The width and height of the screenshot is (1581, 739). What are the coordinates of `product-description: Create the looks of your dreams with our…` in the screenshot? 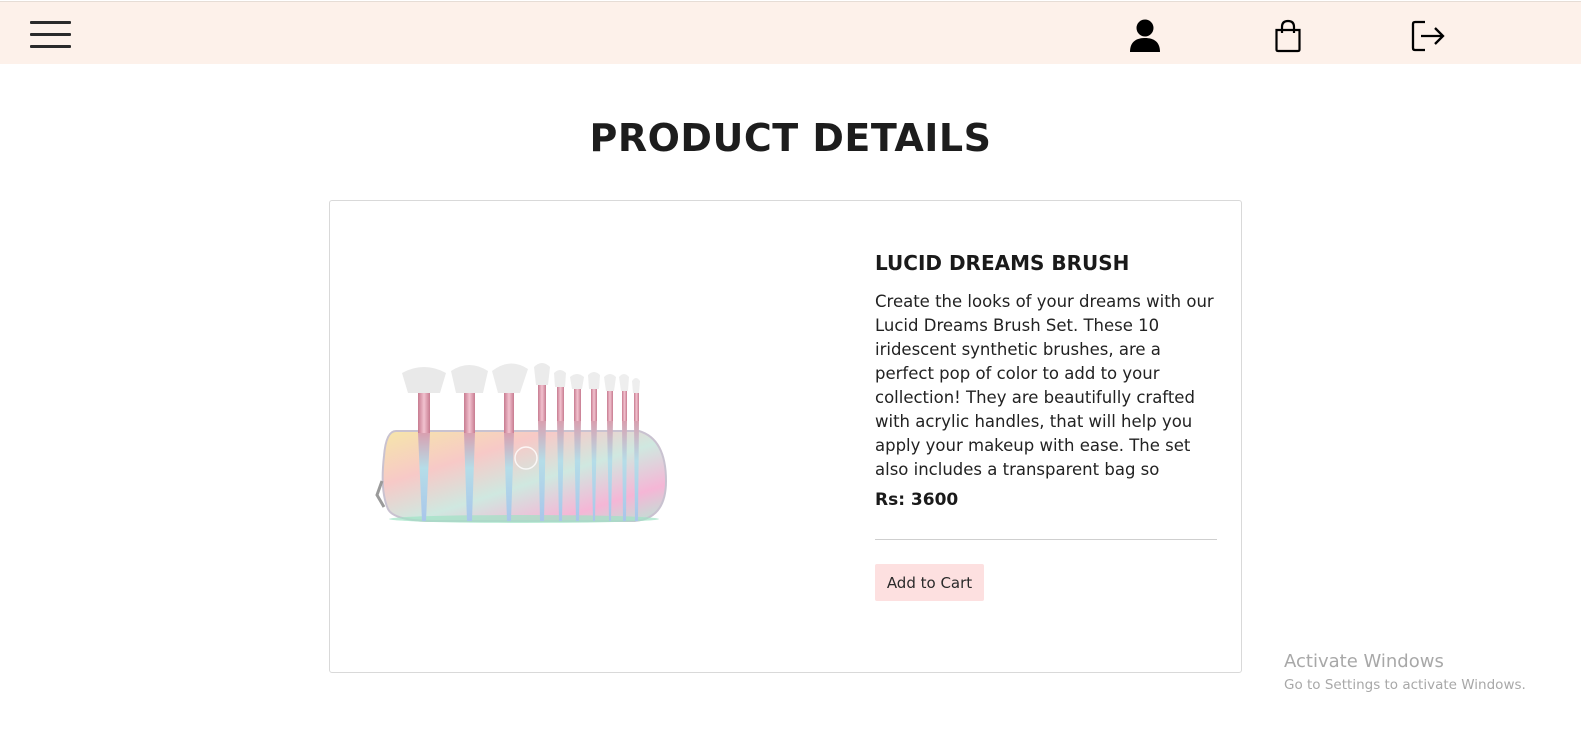 It's located at (1044, 385).